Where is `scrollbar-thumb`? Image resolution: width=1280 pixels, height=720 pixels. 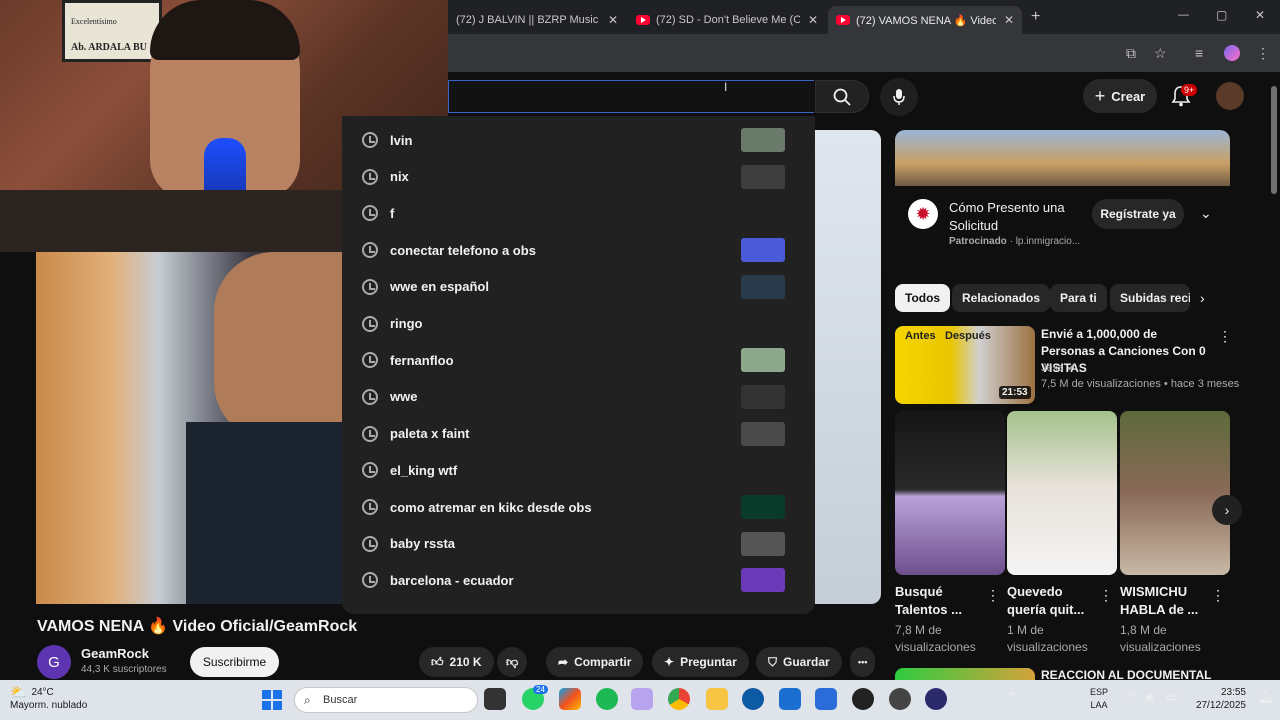
scrollbar-thumb is located at coordinates (1274, 140).